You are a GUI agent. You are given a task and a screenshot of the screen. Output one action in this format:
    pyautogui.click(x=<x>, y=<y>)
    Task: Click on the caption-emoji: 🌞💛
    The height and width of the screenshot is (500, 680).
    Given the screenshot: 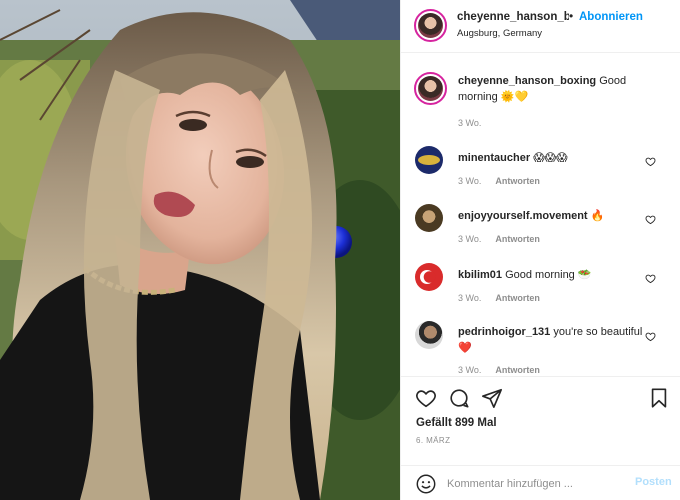 What is the action you would take?
    pyautogui.click(x=514, y=96)
    